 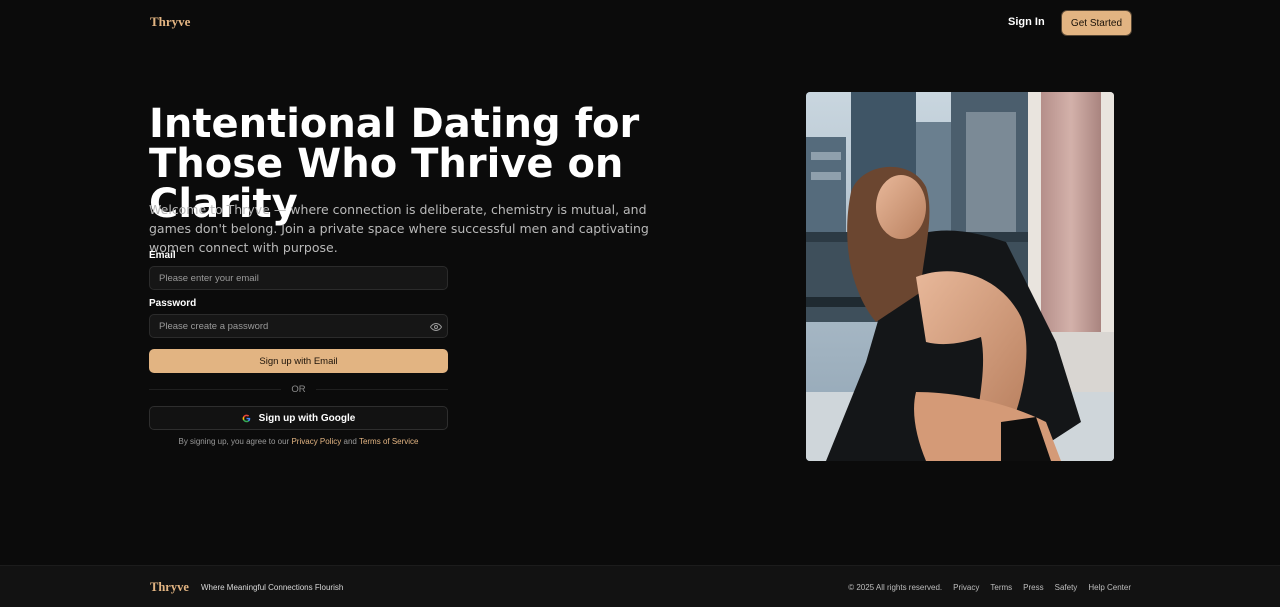 I want to click on footer-copyright: © 2025 All rights reserved., so click(x=895, y=587).